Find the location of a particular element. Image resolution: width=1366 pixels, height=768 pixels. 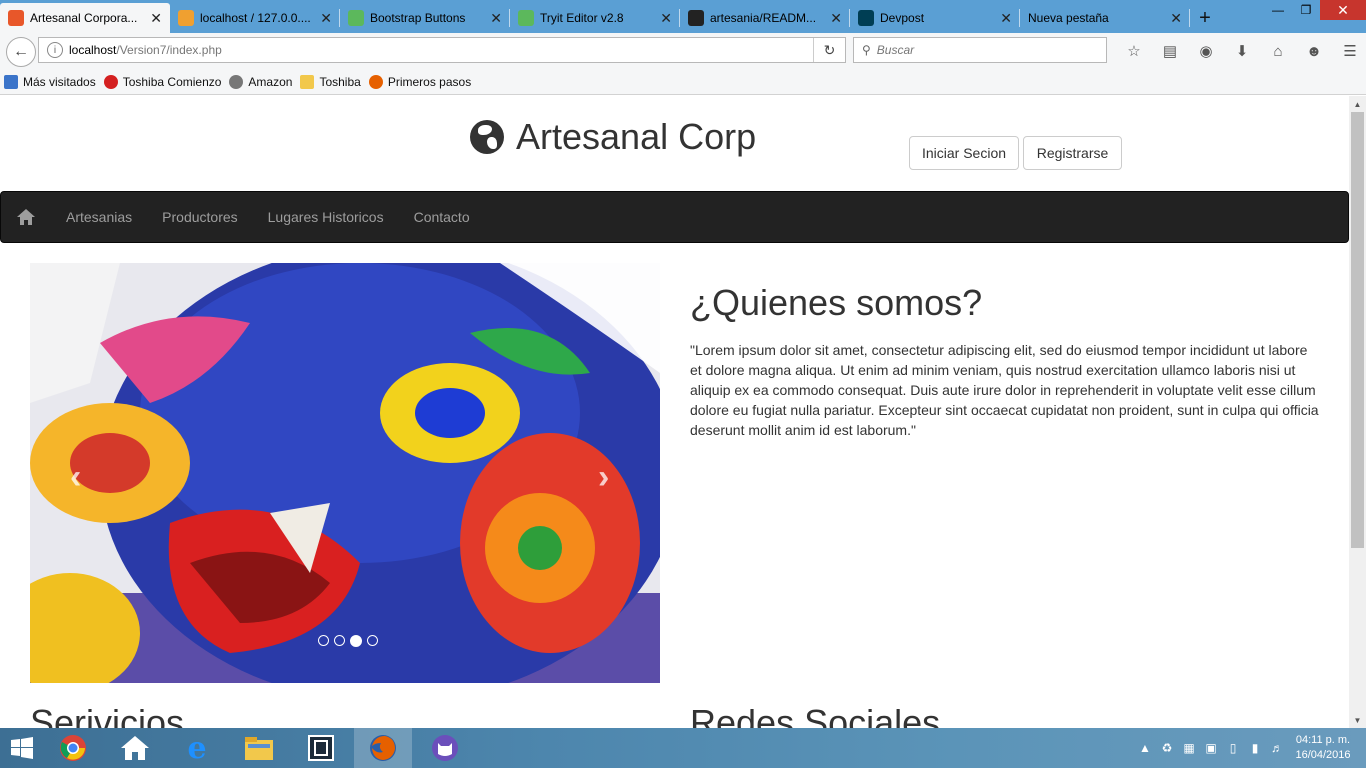

login-button: Iniciar Secion is located at coordinates (964, 153).